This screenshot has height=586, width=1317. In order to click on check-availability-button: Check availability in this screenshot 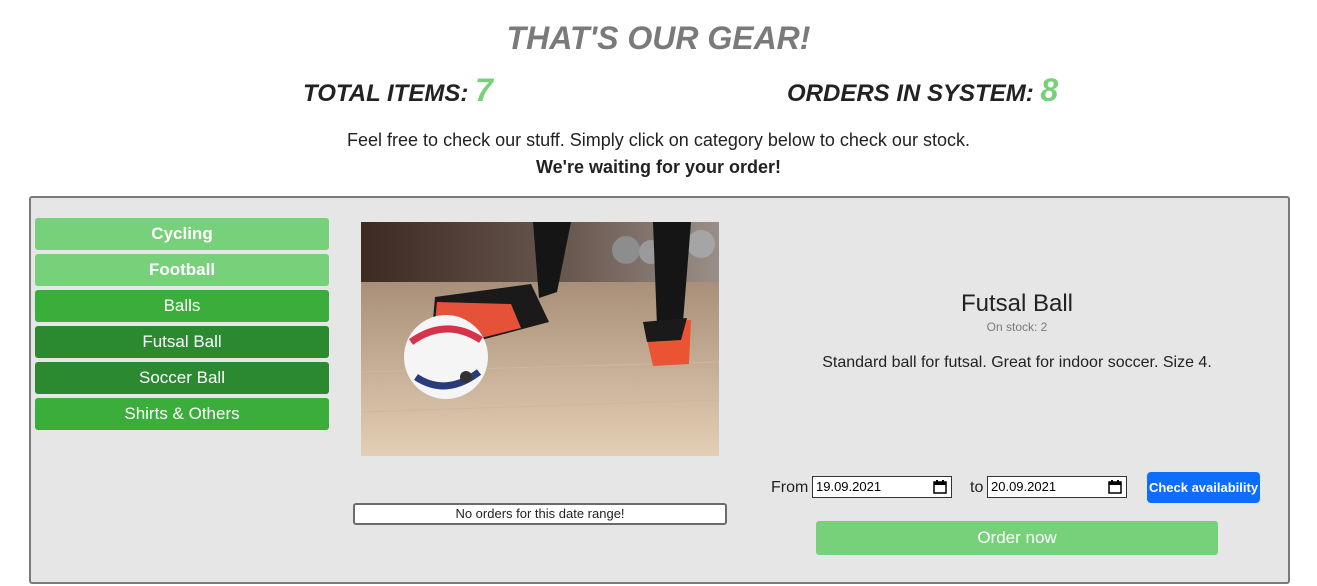, I will do `click(1203, 487)`.